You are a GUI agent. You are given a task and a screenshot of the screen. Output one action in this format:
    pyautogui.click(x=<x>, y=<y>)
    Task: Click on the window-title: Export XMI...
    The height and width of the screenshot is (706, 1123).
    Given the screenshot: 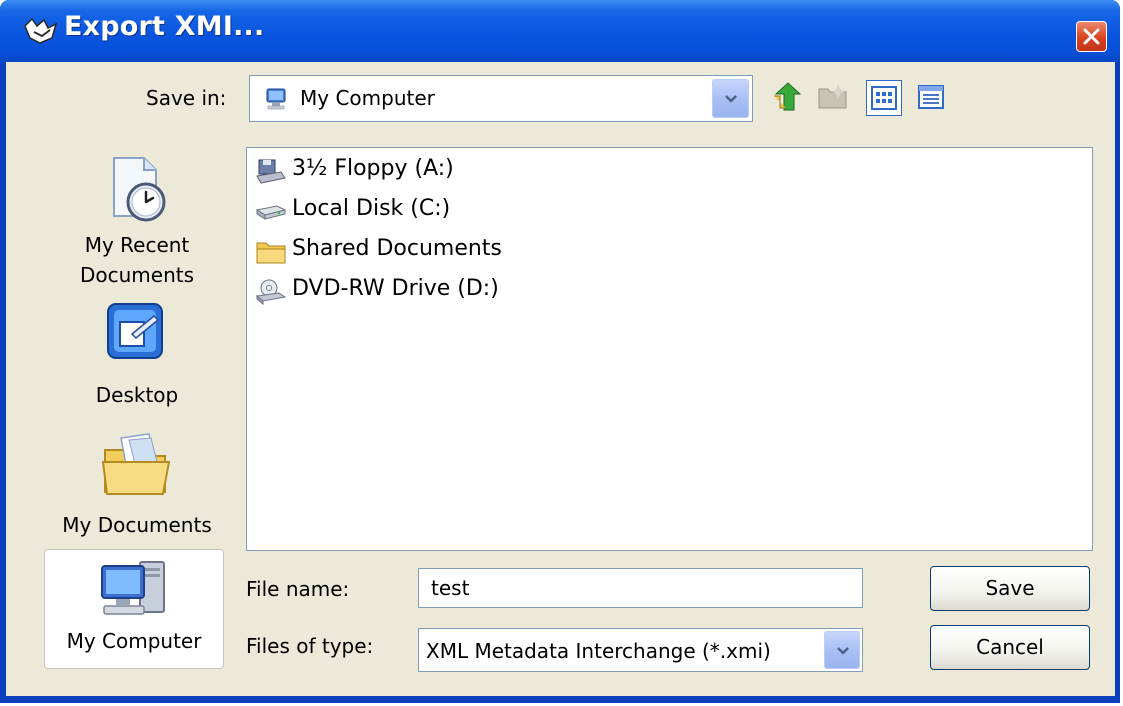 What is the action you would take?
    pyautogui.click(x=164, y=26)
    